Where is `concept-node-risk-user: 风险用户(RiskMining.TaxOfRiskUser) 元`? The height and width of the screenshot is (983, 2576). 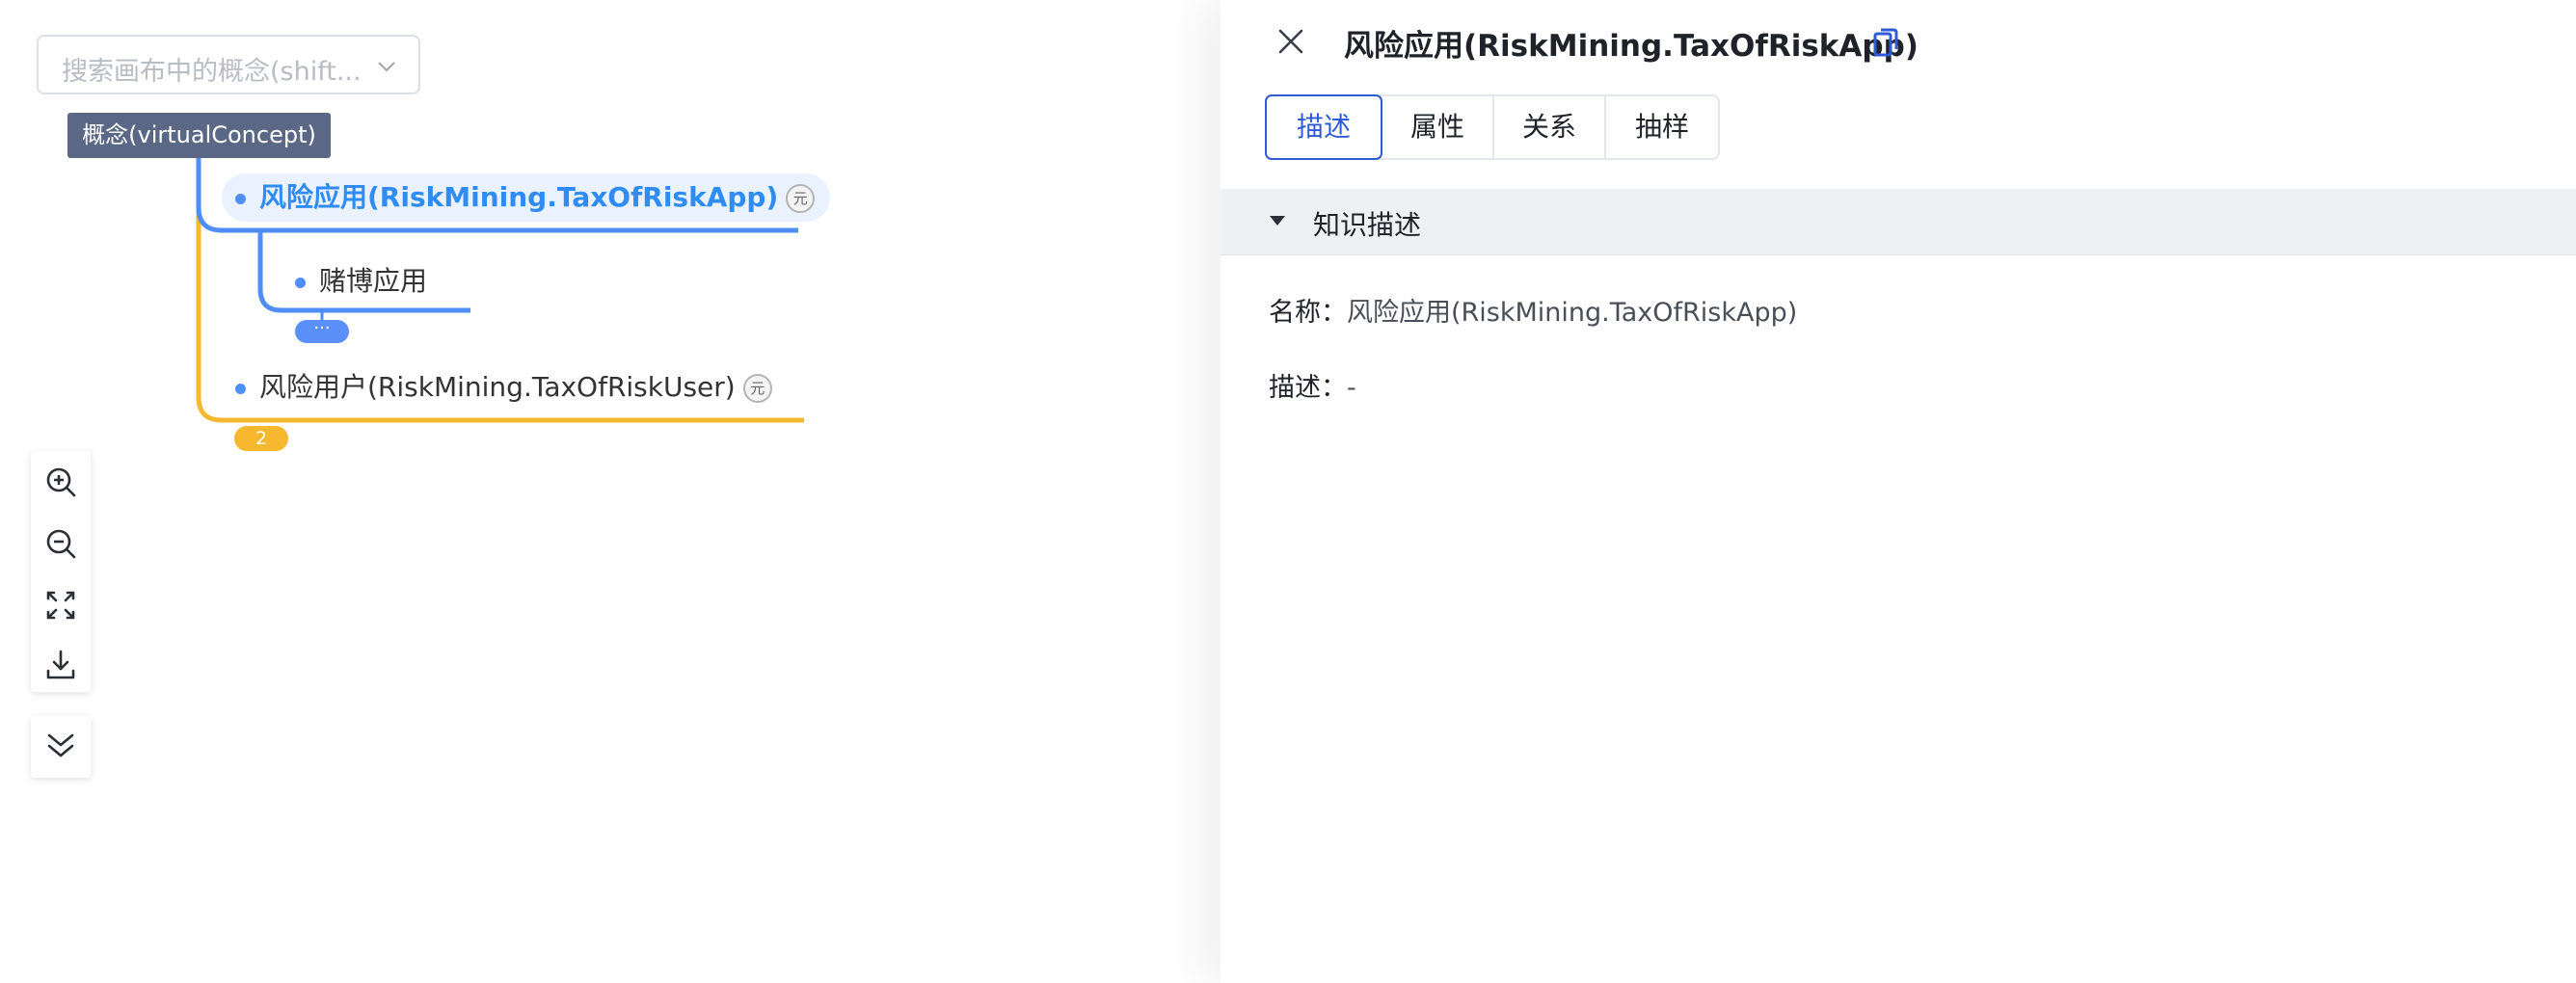
concept-node-risk-user: 风险用户(RiskMining.TaxOfRiskUser) 元 is located at coordinates (504, 387).